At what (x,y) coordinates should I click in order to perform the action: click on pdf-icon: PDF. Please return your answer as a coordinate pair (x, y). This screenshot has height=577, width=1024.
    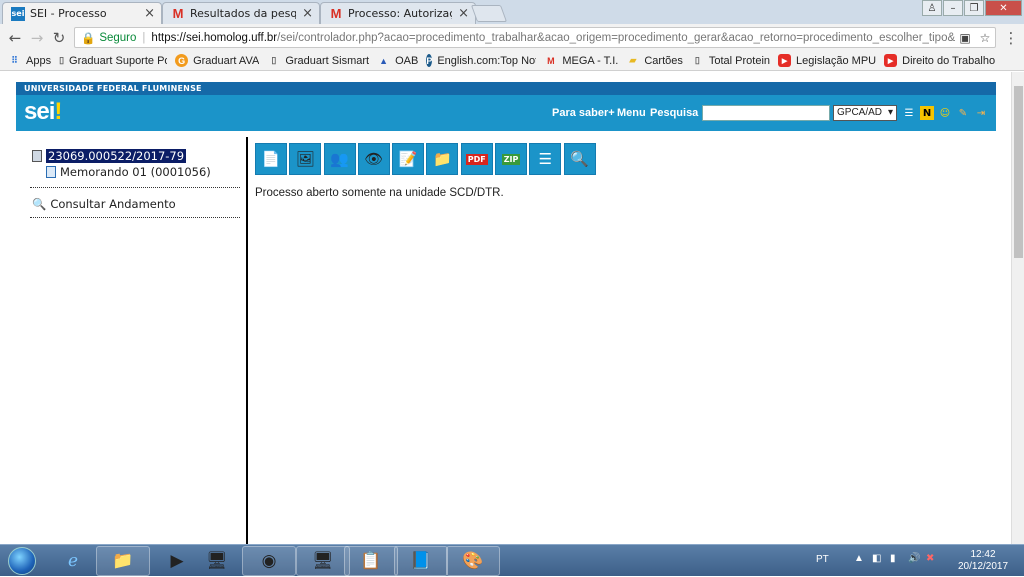
    Looking at the image, I should click on (476, 159).